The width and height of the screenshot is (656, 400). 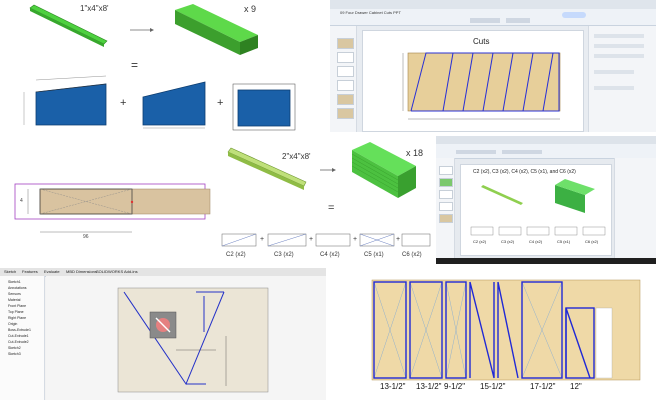 I want to click on tree-item: Annotations, so click(x=17, y=288).